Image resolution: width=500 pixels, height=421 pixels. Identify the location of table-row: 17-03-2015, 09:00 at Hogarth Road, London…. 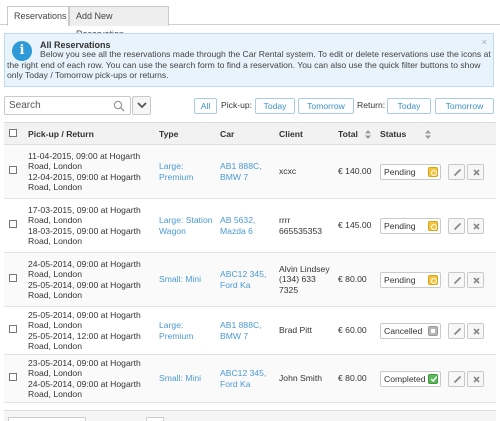
(250, 225).